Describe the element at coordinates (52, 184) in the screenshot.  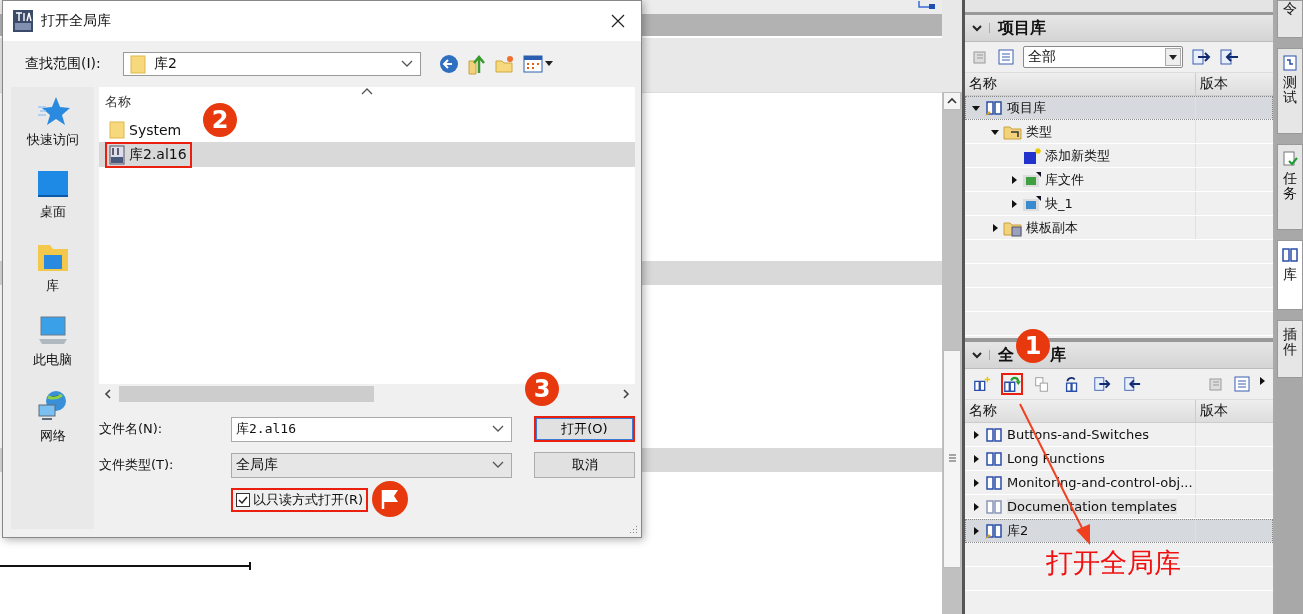
I see `desktop-icon` at that location.